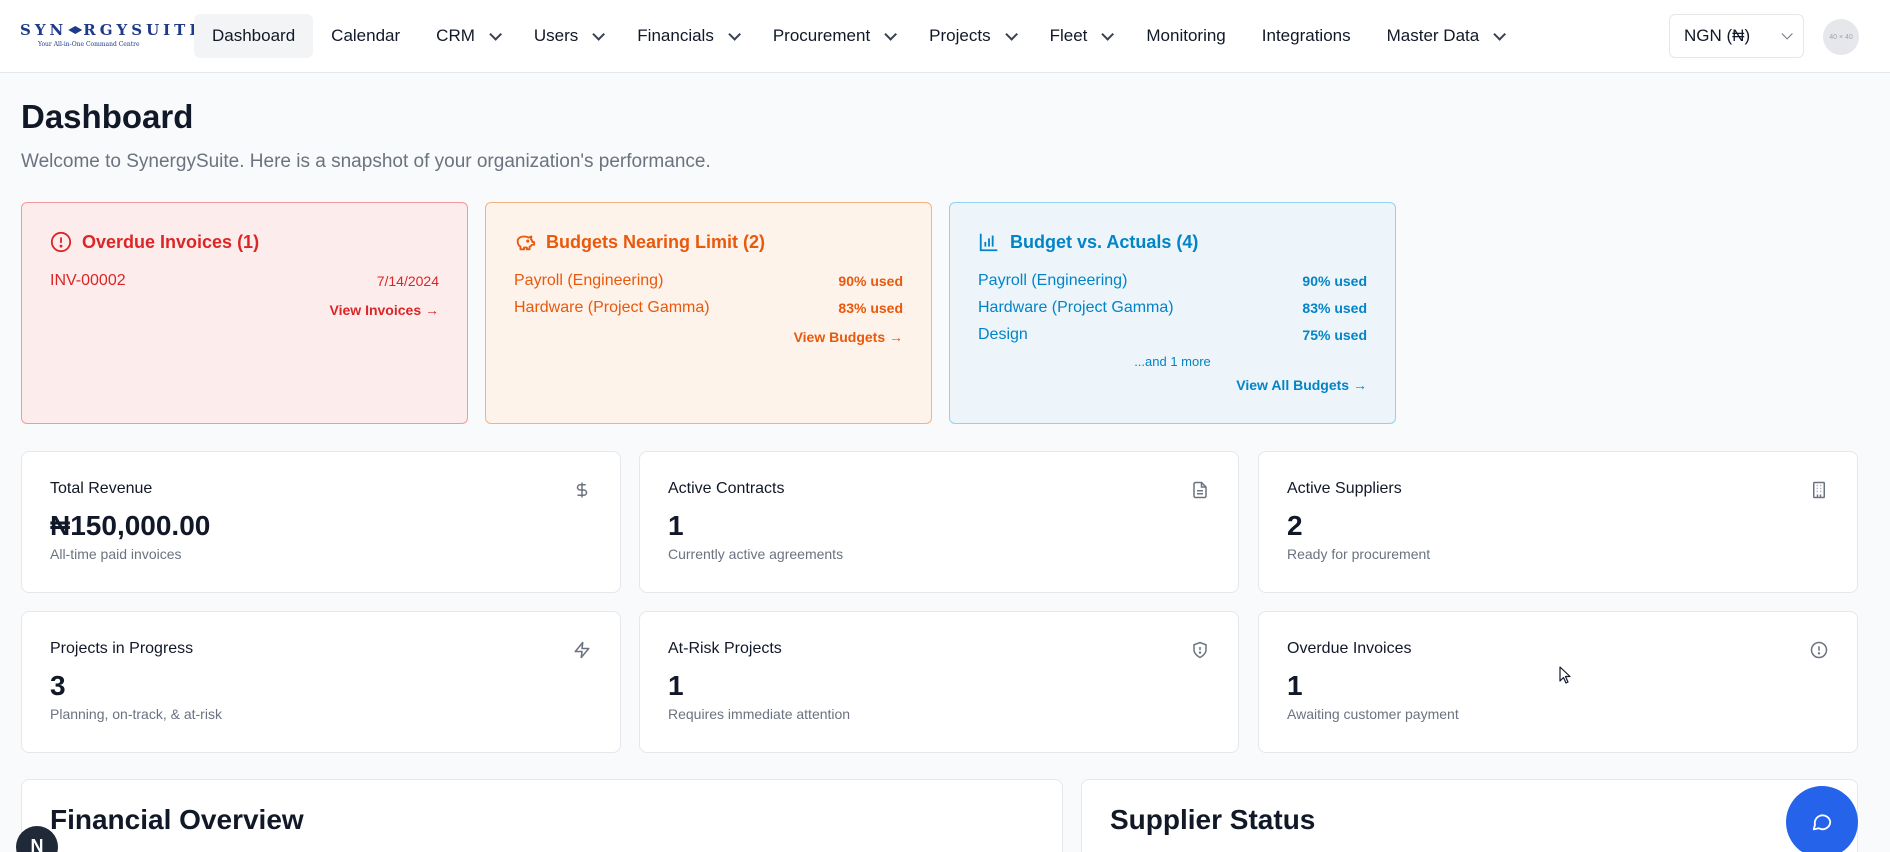  What do you see at coordinates (1213, 819) in the screenshot?
I see `panel-title: Supplier Status` at bounding box center [1213, 819].